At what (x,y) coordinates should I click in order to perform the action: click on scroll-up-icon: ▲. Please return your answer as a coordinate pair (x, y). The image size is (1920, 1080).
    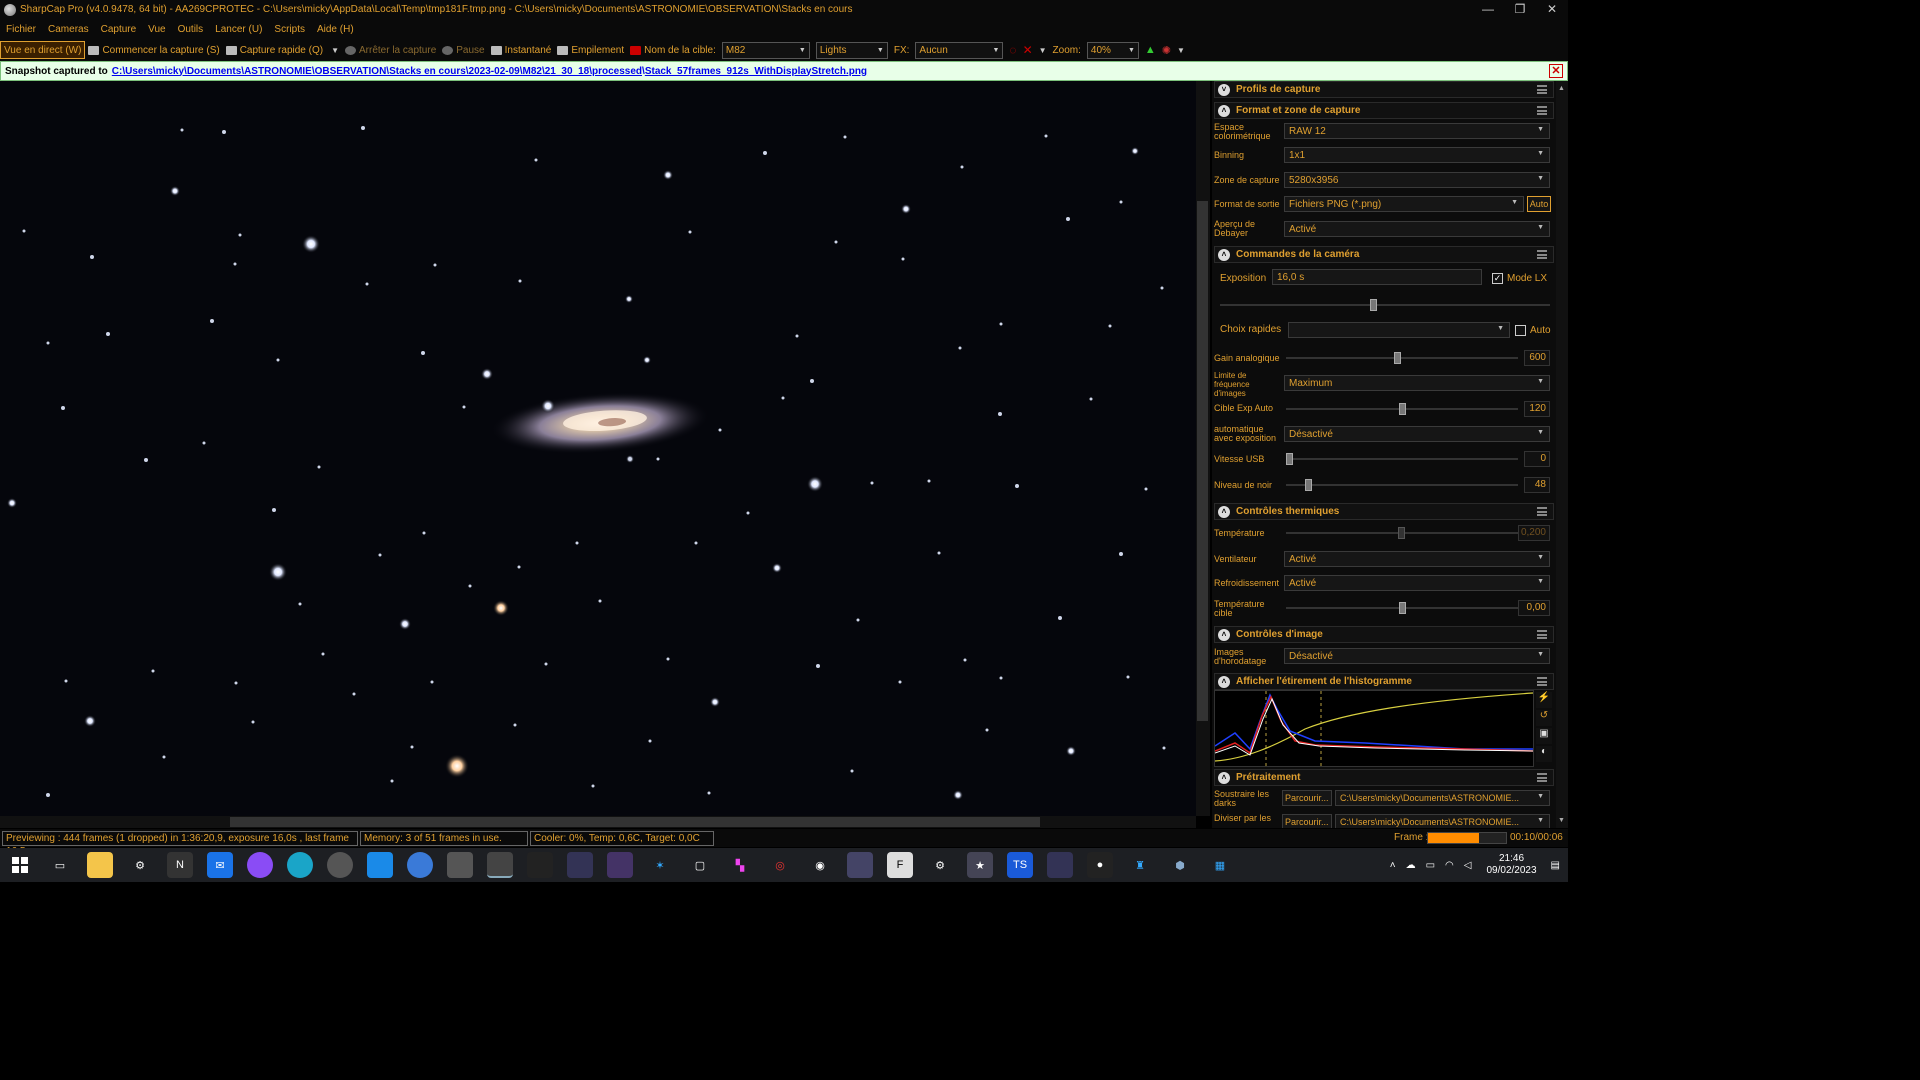
    Looking at the image, I should click on (1561, 88).